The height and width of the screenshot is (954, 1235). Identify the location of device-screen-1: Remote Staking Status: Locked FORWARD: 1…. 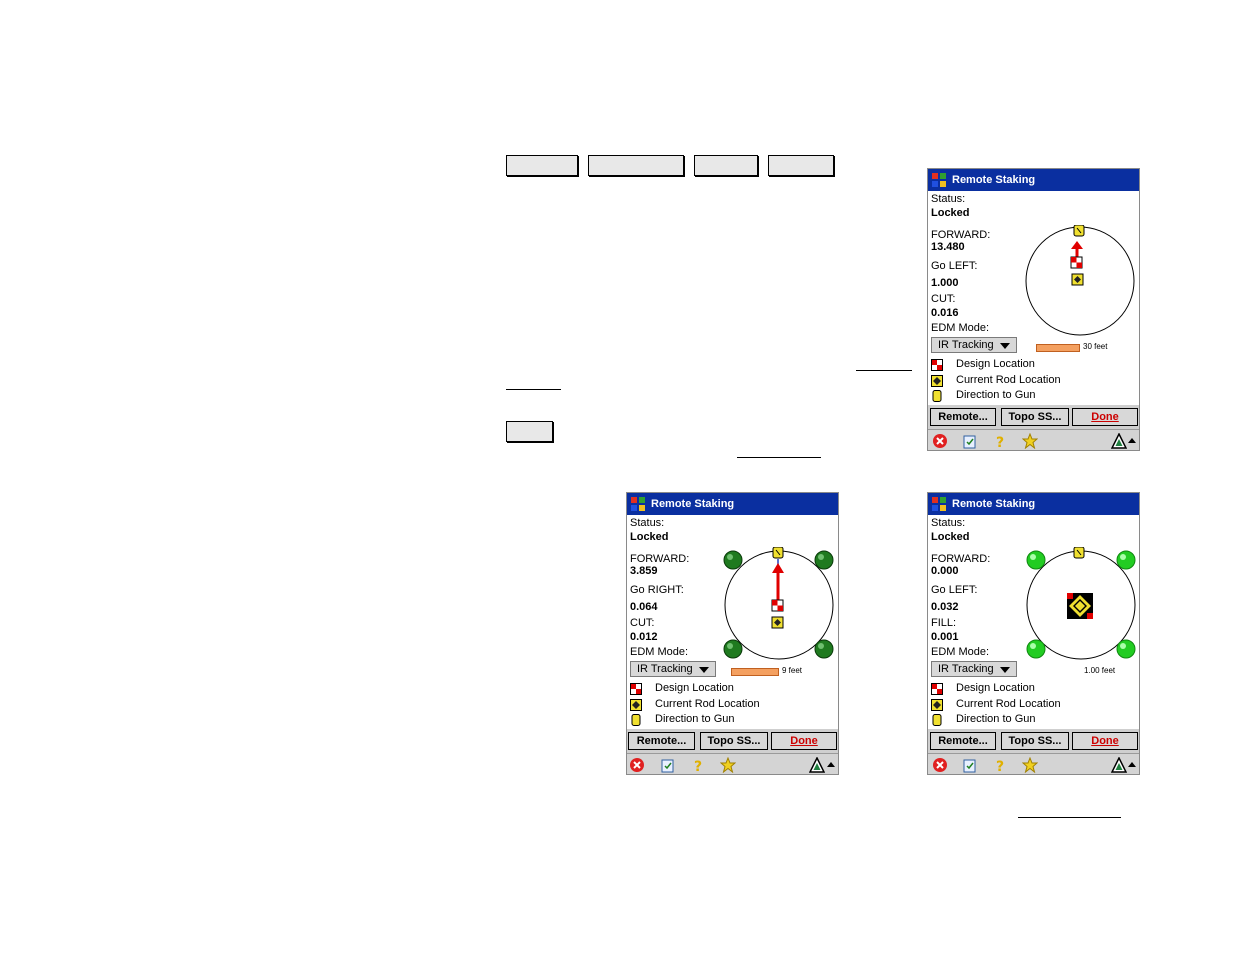
(1033, 309).